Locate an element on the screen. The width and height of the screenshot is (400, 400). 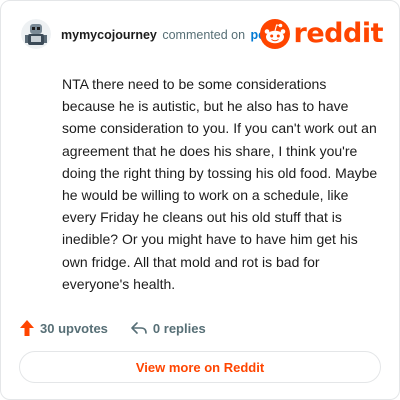
upvotes-count: 30 upvotes is located at coordinates (74, 328).